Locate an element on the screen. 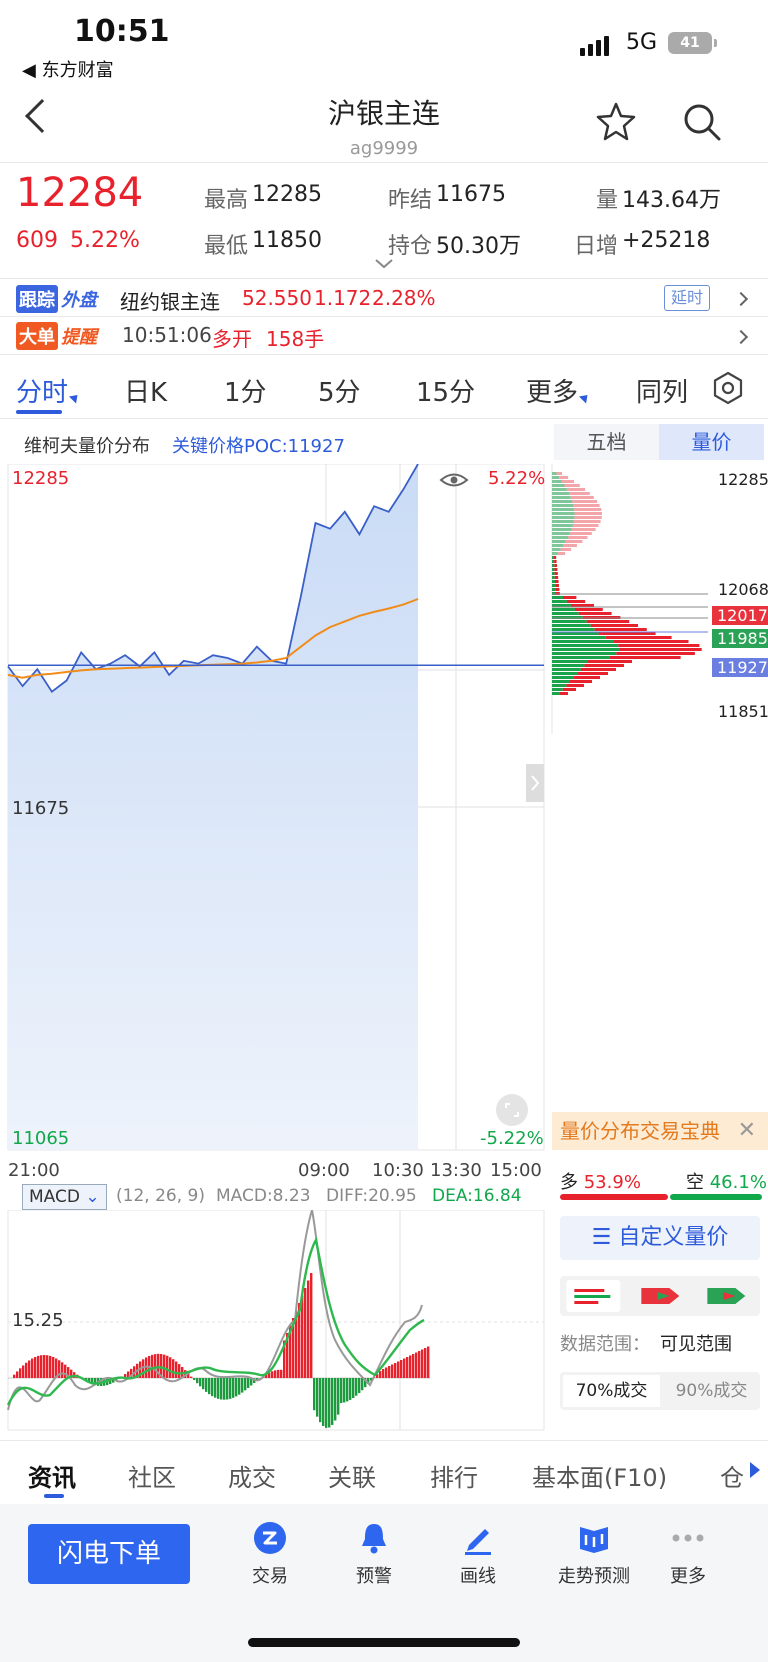 Image resolution: width=768 pixels, height=1662 pixels. forecast-button: 走势预测 is located at coordinates (594, 1554).